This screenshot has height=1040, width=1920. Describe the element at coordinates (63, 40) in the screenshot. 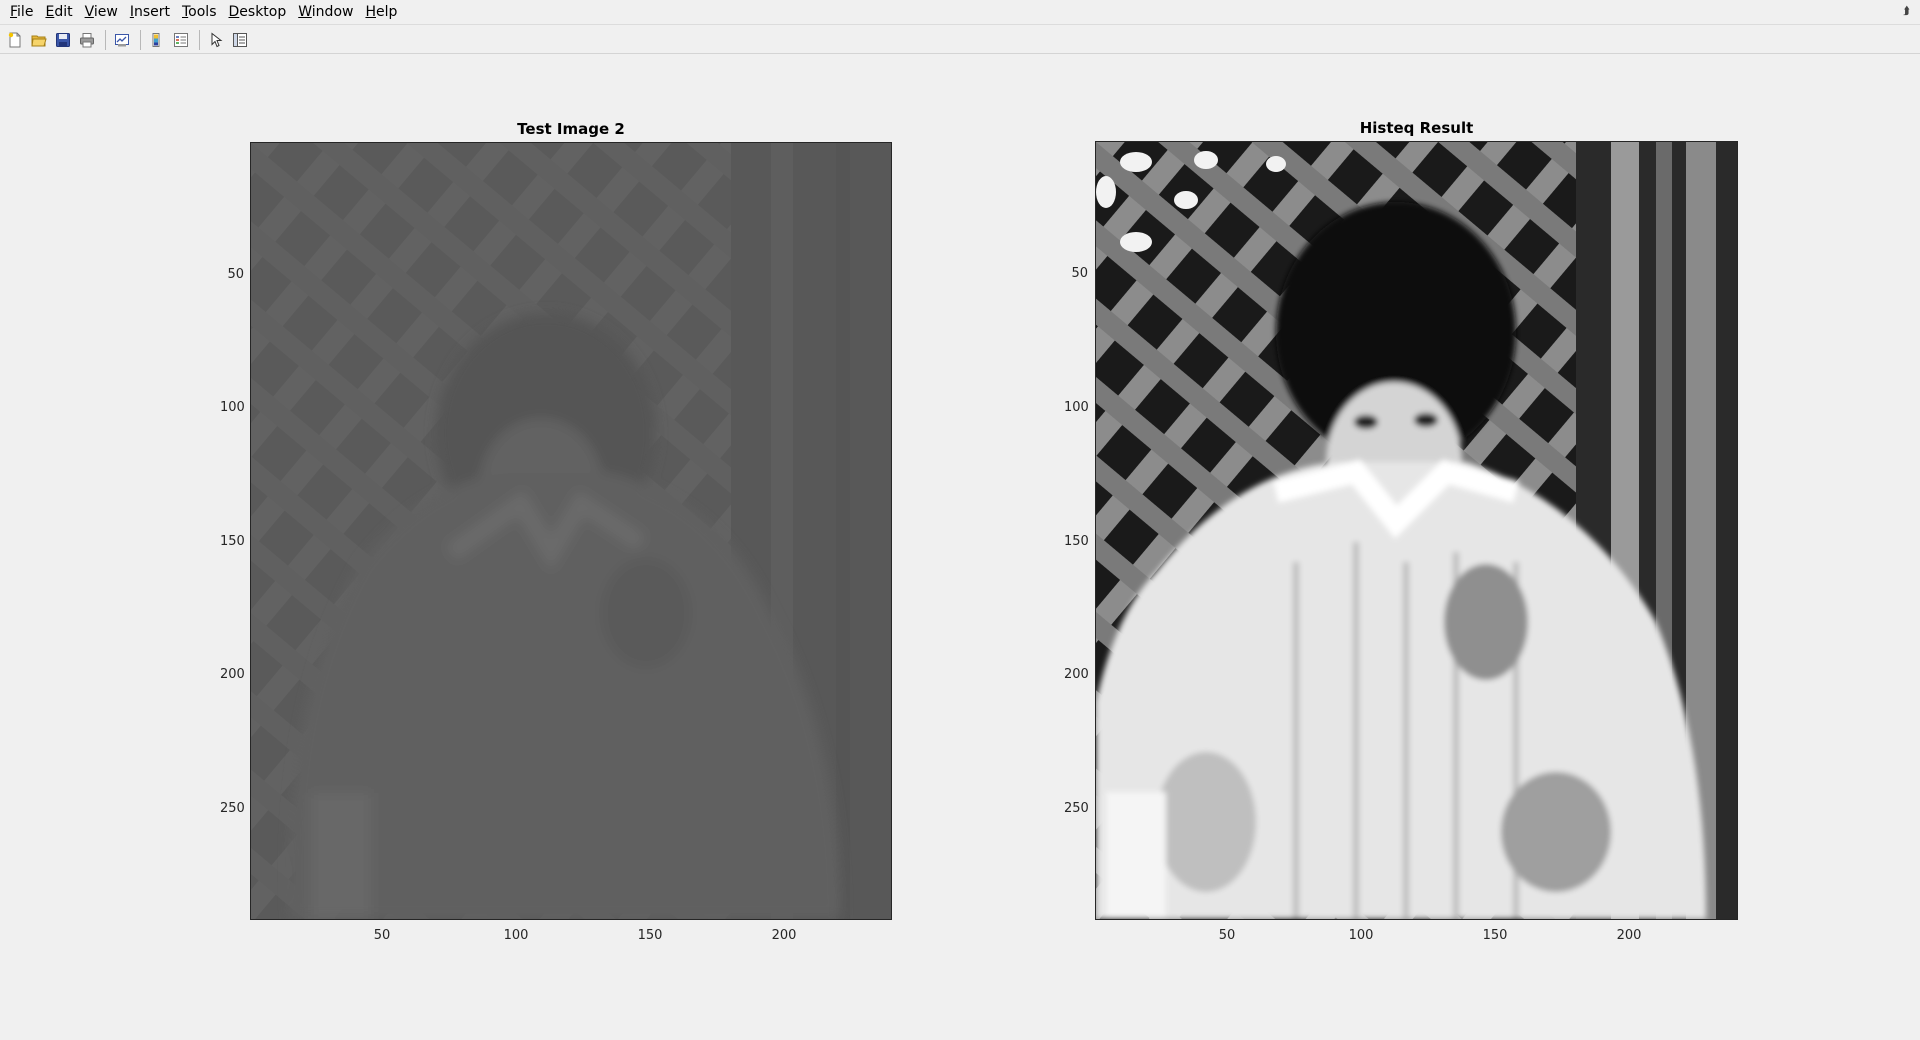

I see `save-icon` at that location.